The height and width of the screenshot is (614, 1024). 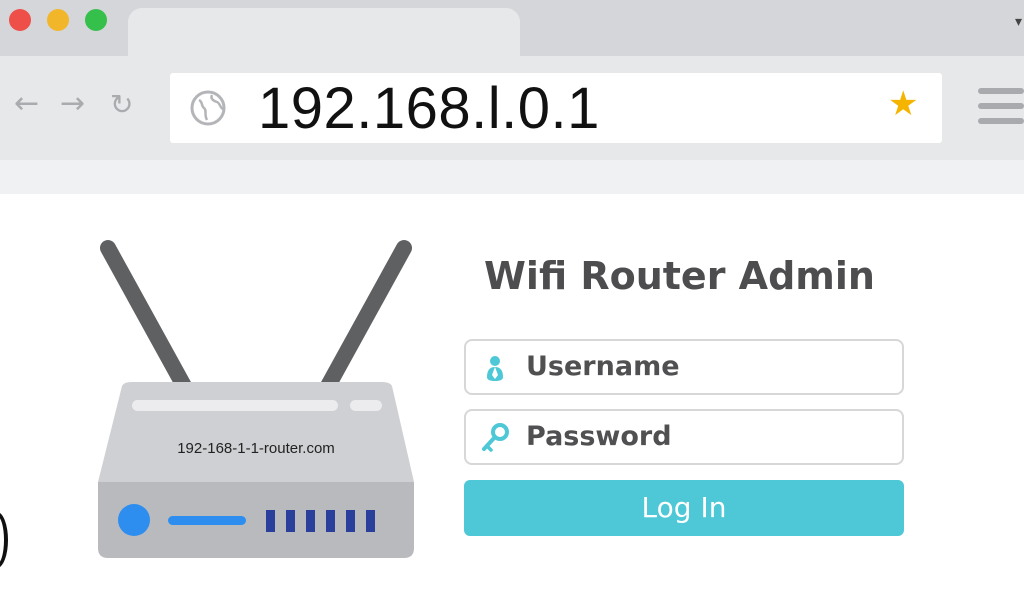 What do you see at coordinates (1001, 108) in the screenshot?
I see `hamburger-menu-icon` at bounding box center [1001, 108].